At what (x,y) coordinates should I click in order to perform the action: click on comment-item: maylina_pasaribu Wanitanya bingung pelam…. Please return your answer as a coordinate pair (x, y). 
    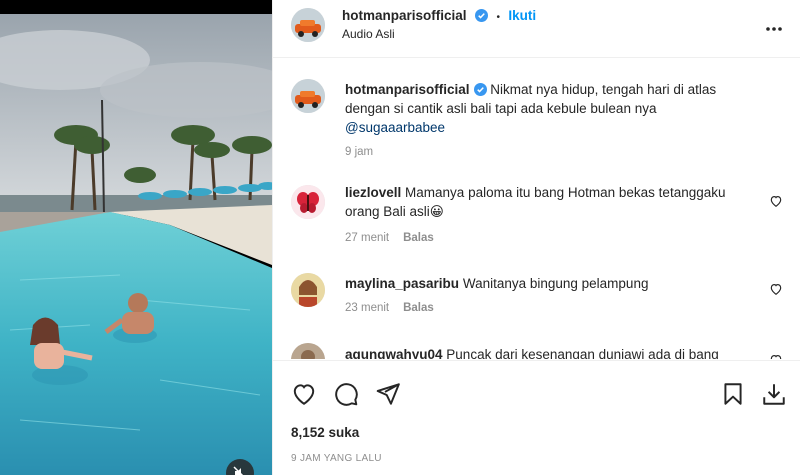
    Looking at the image, I should click on (537, 302).